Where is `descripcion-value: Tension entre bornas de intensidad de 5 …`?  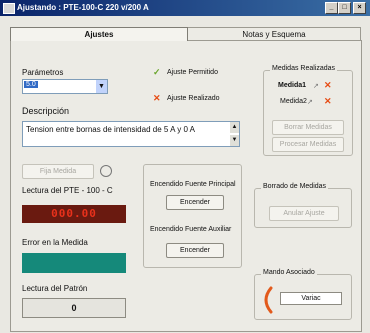
descripcion-value: Tension entre bornas de intensidad de 5 … is located at coordinates (111, 129).